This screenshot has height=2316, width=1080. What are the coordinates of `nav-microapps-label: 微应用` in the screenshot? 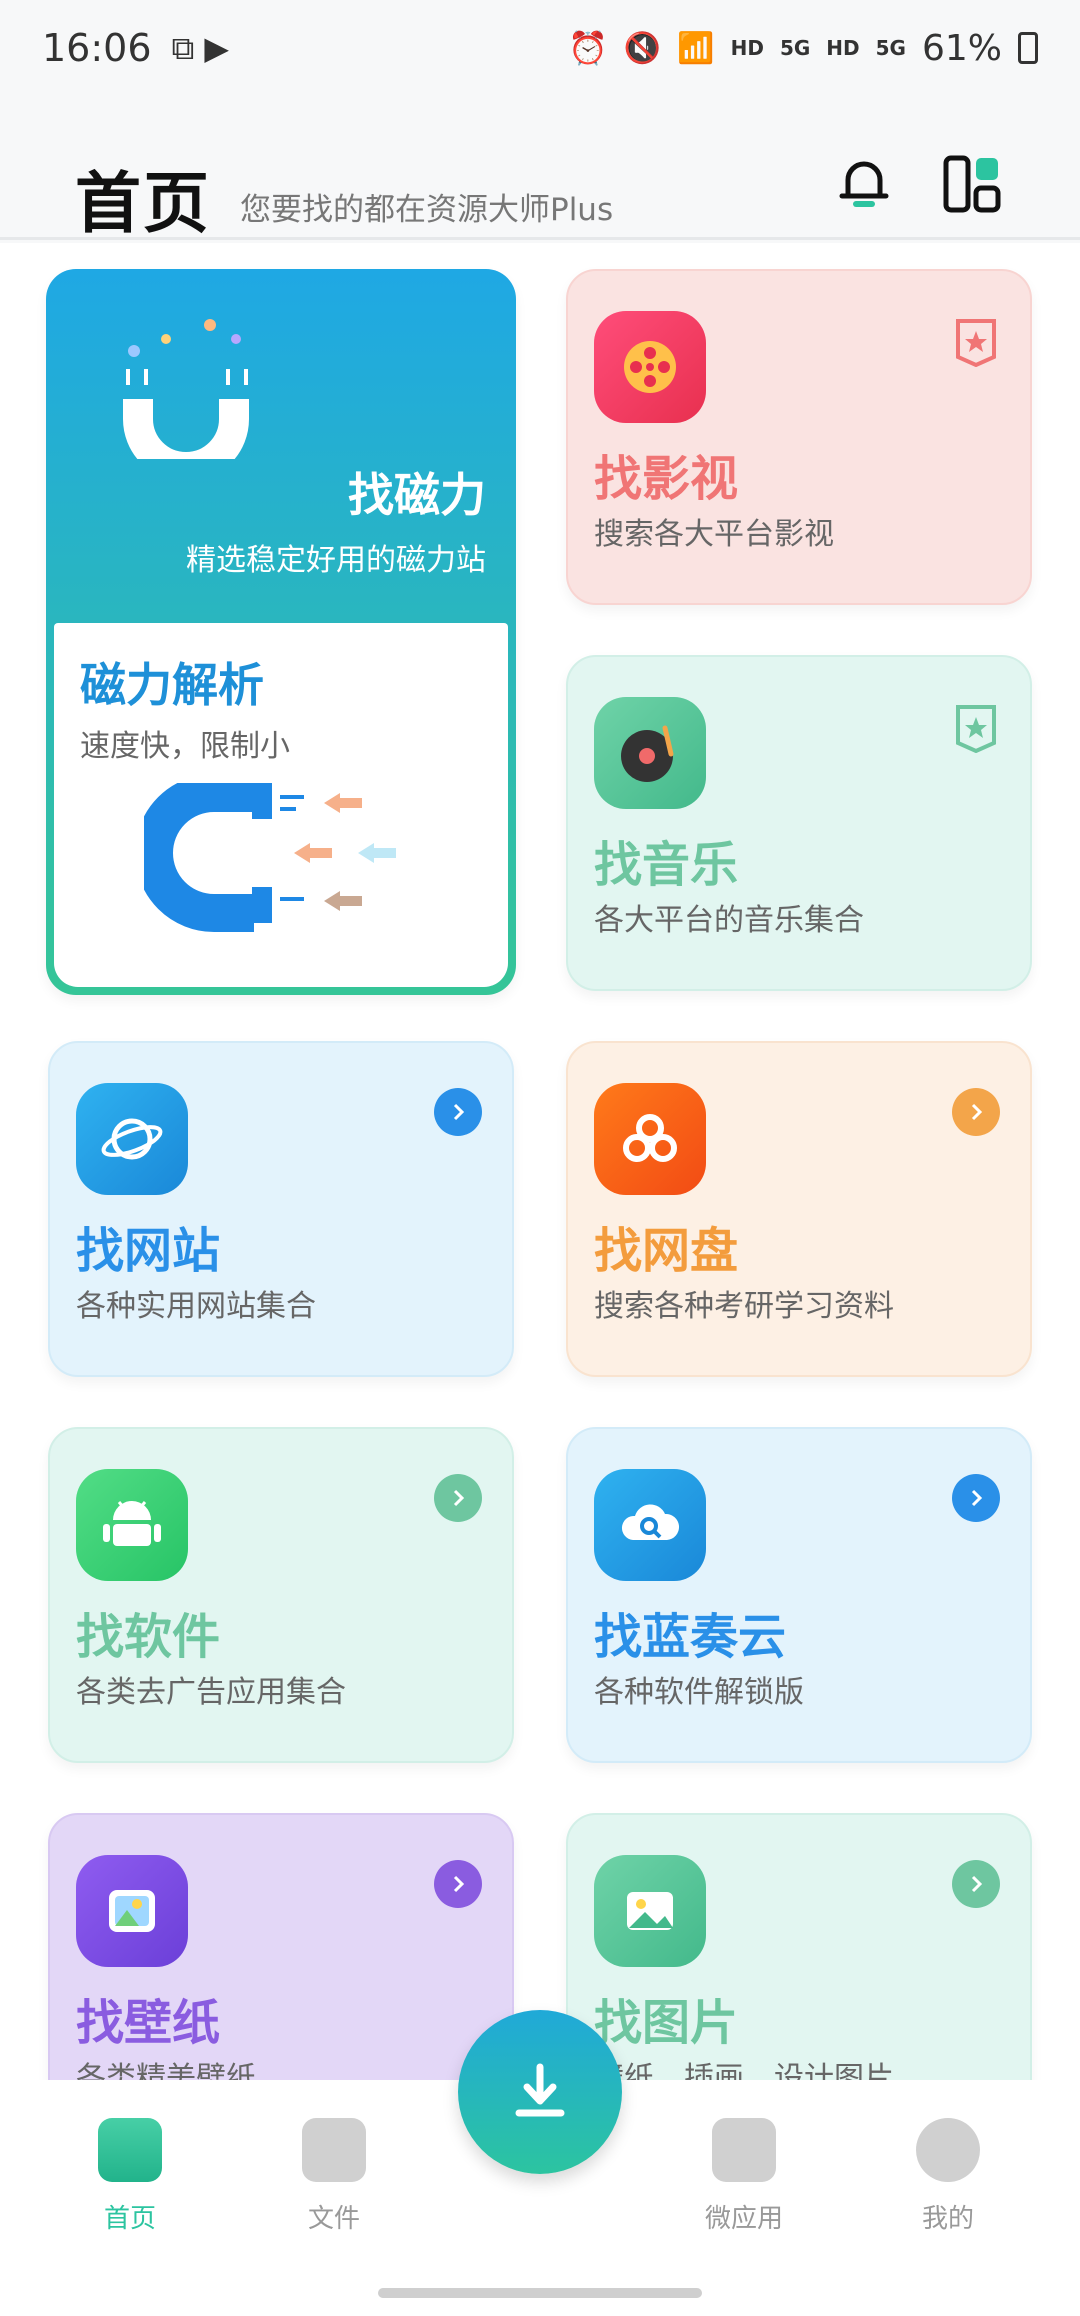 It's located at (743, 2219).